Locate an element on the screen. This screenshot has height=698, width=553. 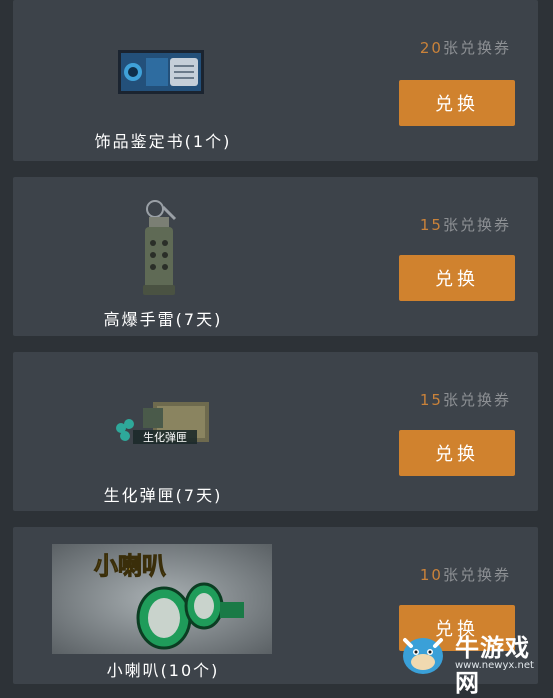
item-name: 小喇叭(10个) is located at coordinates (163, 670).